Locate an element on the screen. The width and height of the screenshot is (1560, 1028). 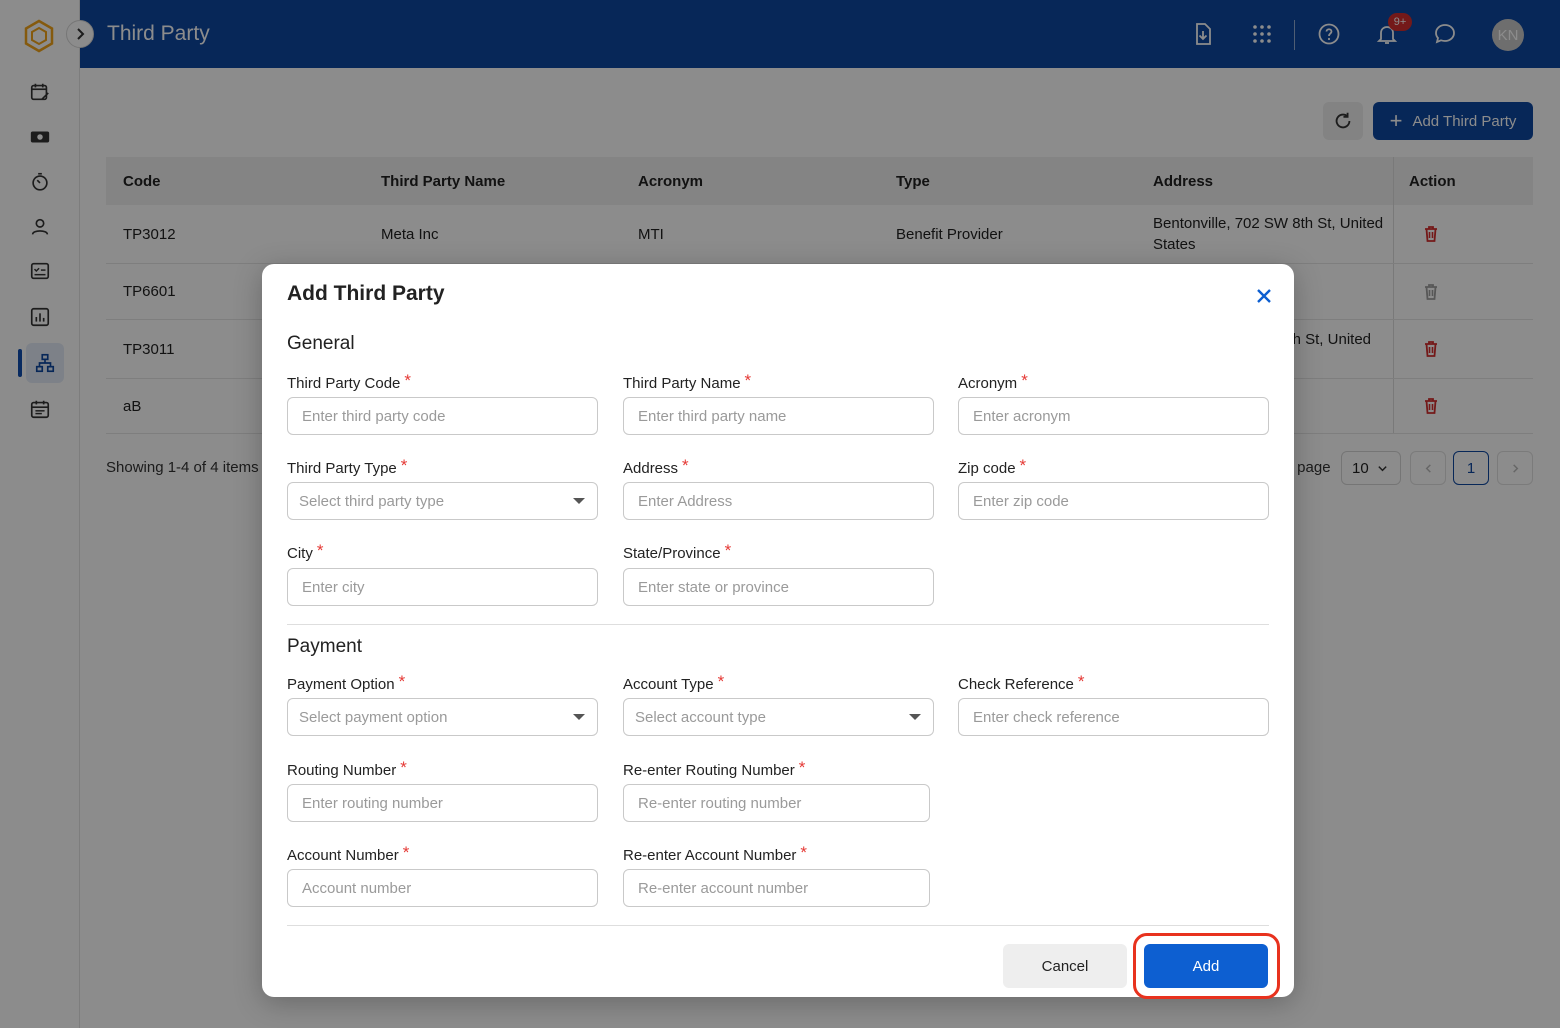
field-label-third-party-code: Third Party Code * is located at coordinates (349, 381).